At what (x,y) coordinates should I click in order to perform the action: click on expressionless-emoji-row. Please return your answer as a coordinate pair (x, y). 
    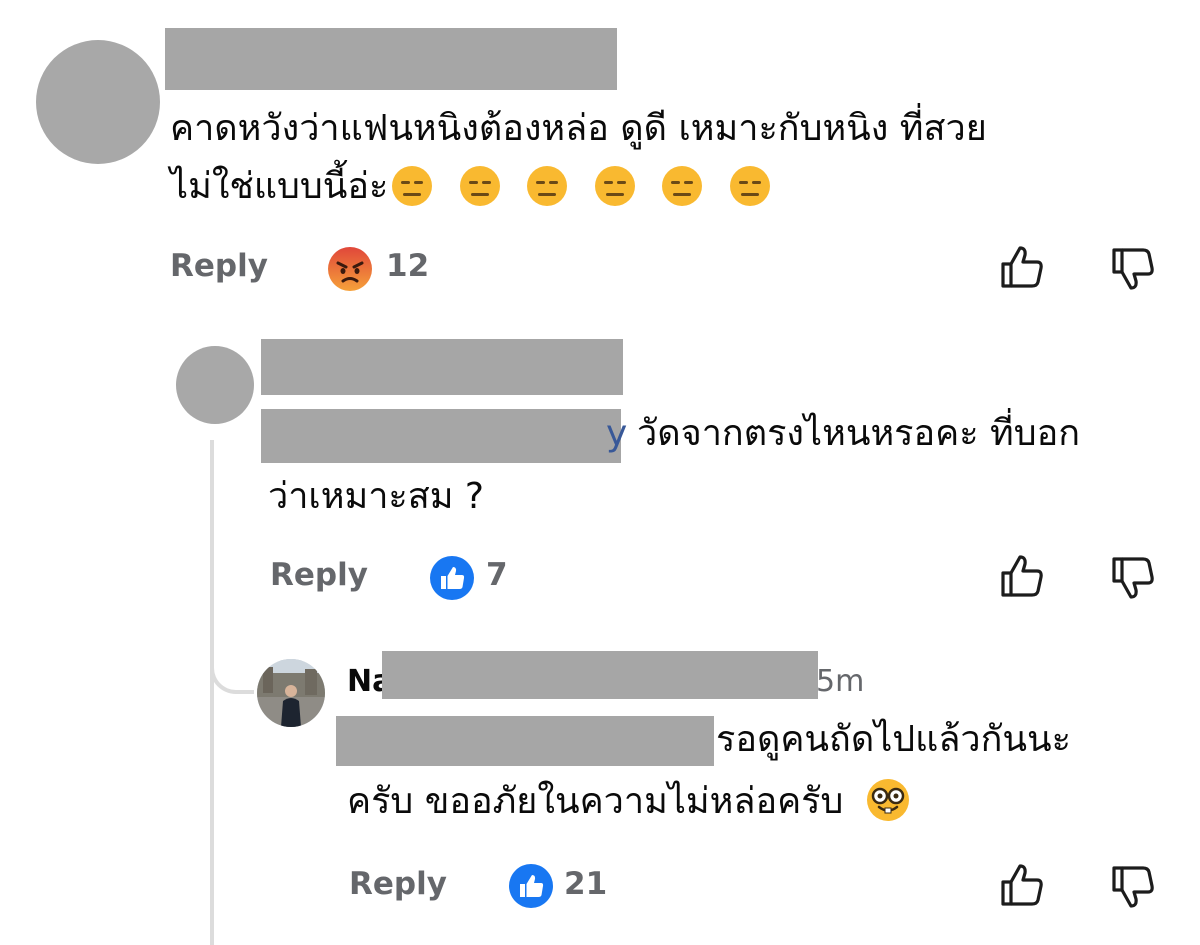
    Looking at the image, I should click on (579, 185).